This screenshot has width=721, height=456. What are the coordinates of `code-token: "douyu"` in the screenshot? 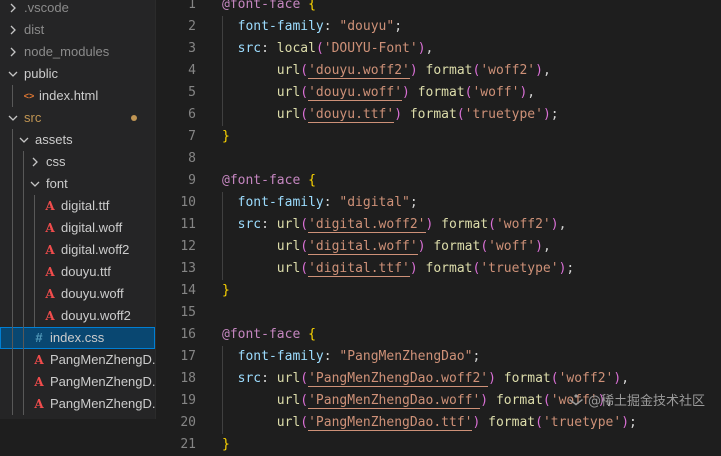 It's located at (367, 26).